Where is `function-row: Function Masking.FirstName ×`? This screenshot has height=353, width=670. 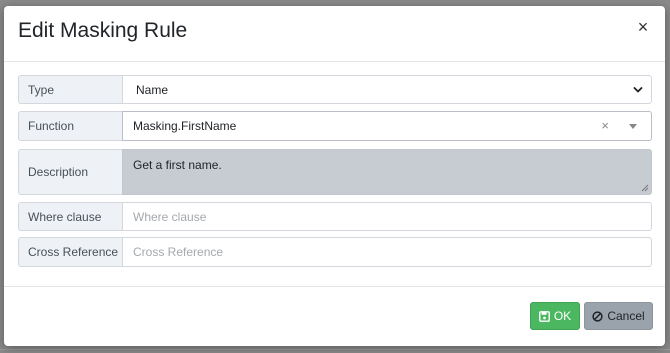 function-row: Function Masking.FirstName × is located at coordinates (335, 126).